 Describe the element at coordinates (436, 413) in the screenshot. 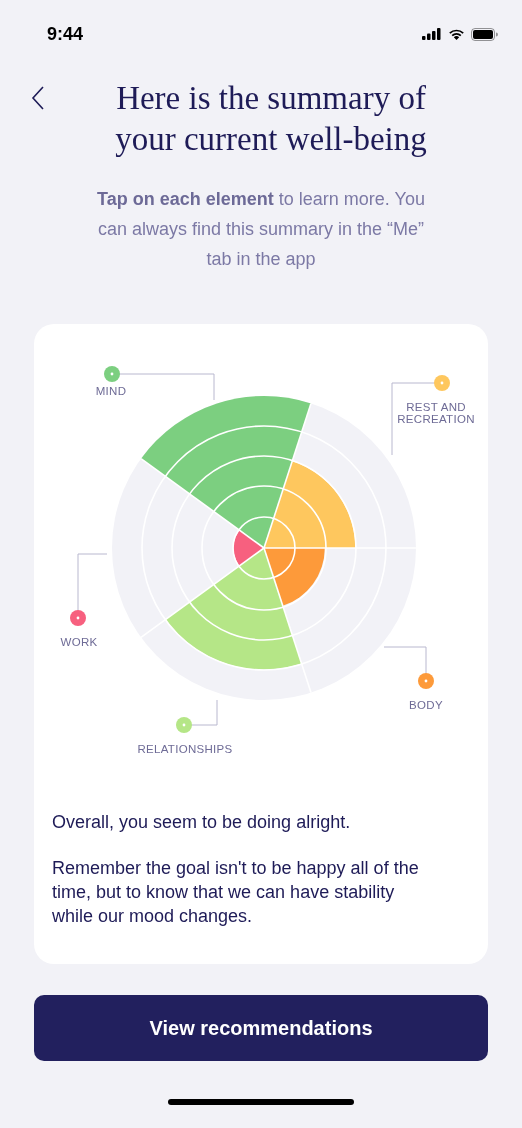

I see `area-label: REST AND RECREATION` at that location.